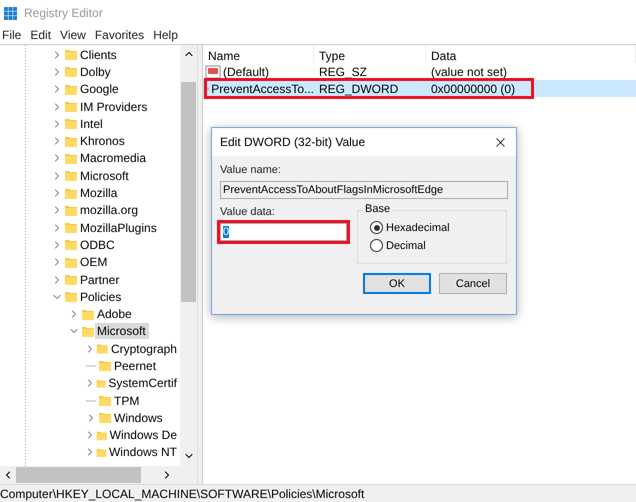 The image size is (636, 502). I want to click on dialog-button: Cancel, so click(473, 283).